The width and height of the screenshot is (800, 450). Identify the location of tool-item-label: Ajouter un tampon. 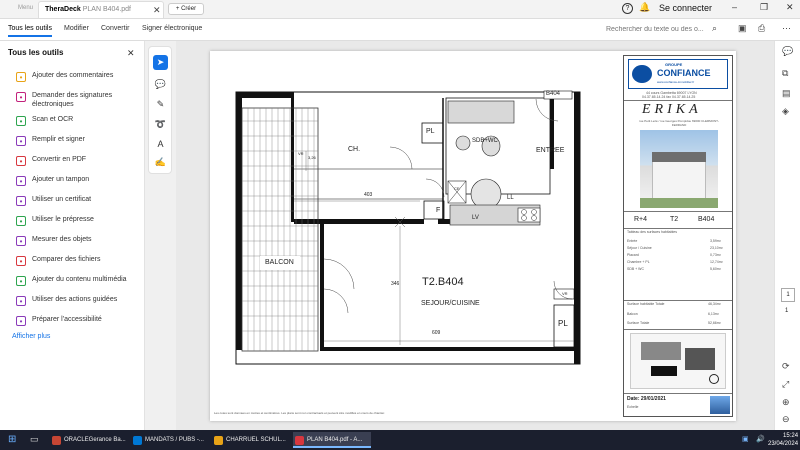
(61, 179).